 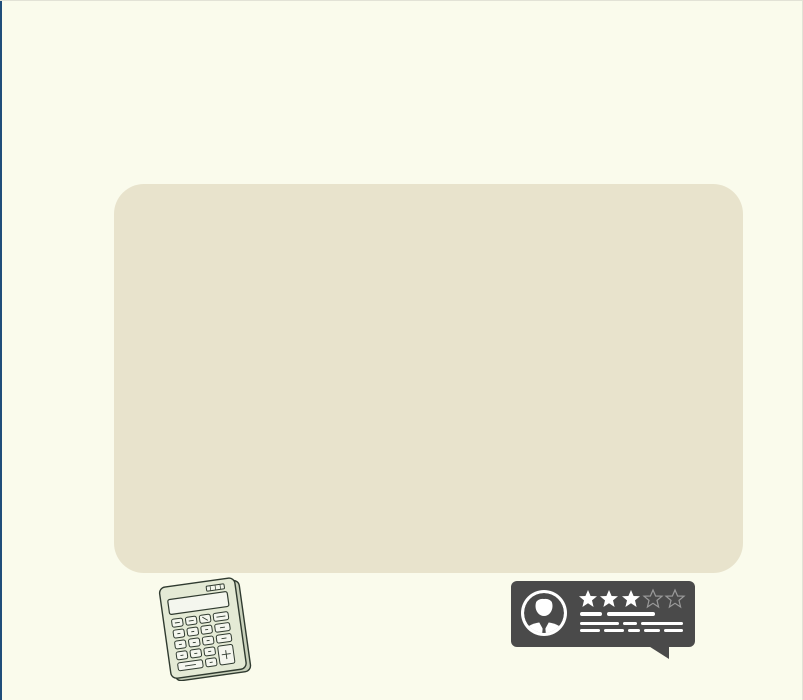 I want to click on calculator-icon, so click(x=204, y=629).